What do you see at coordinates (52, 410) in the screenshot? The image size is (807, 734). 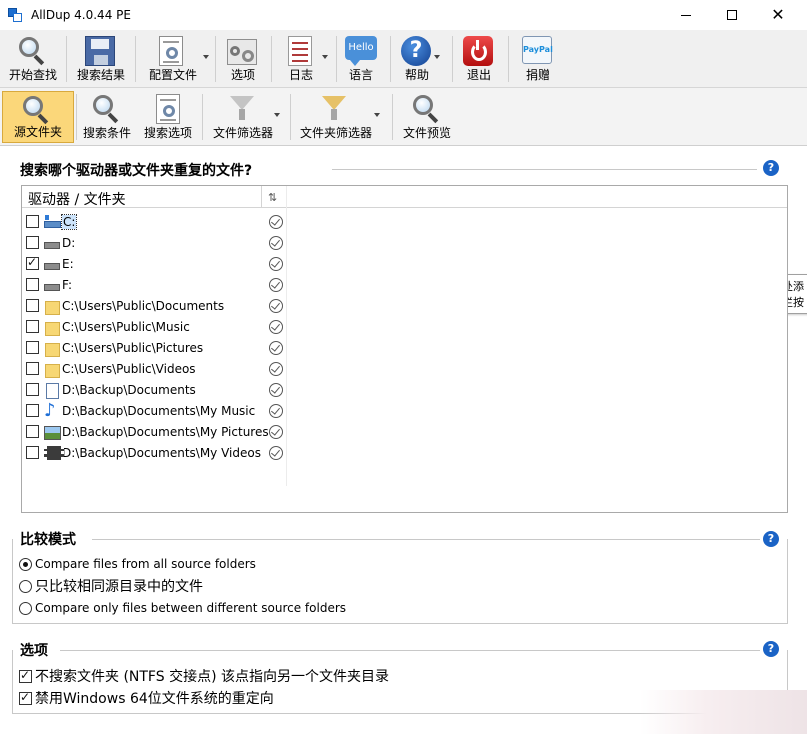 I see `music-icon` at bounding box center [52, 410].